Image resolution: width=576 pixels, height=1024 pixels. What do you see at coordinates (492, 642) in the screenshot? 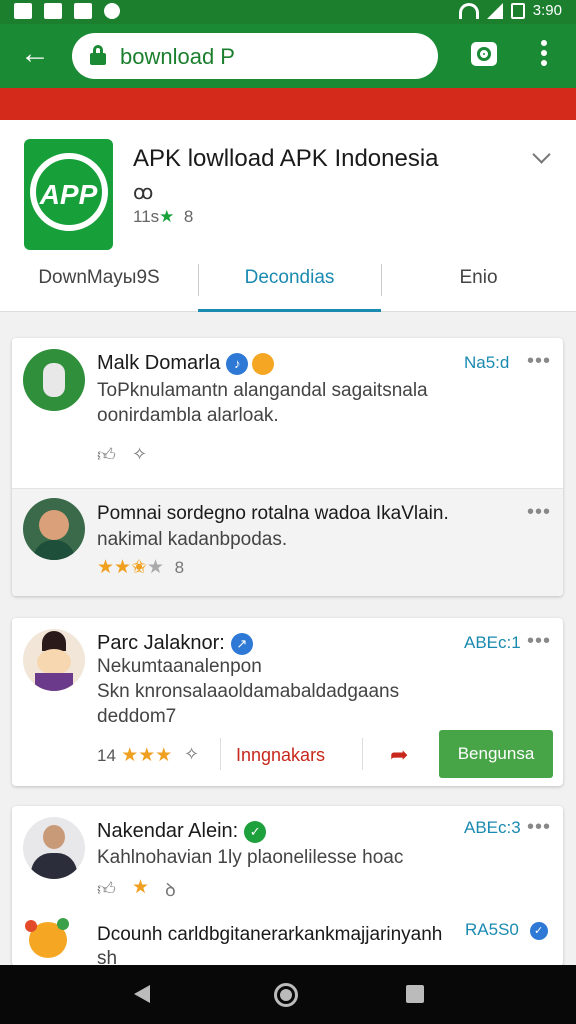
I see `review-time: ABEc:1` at bounding box center [492, 642].